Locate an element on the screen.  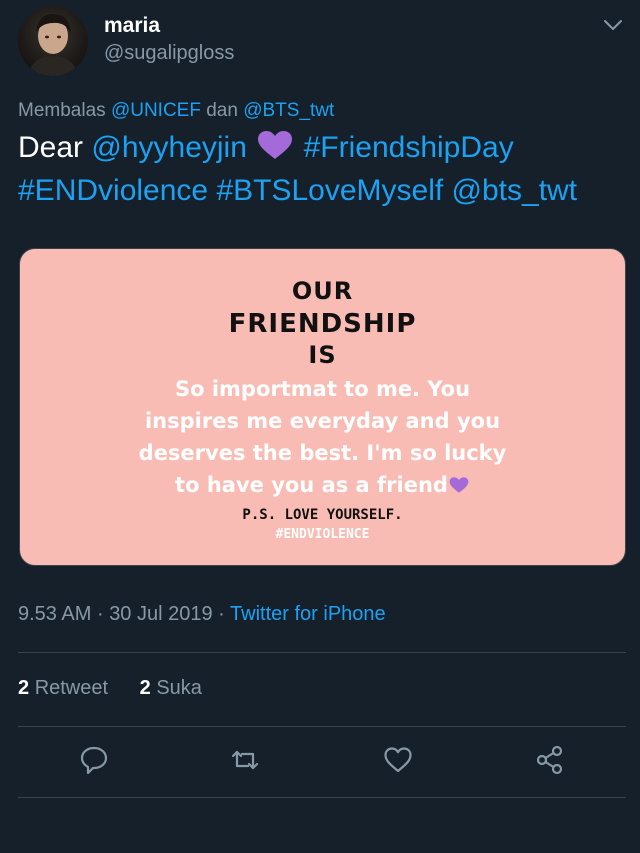
like-count: 2 is located at coordinates (145, 688).